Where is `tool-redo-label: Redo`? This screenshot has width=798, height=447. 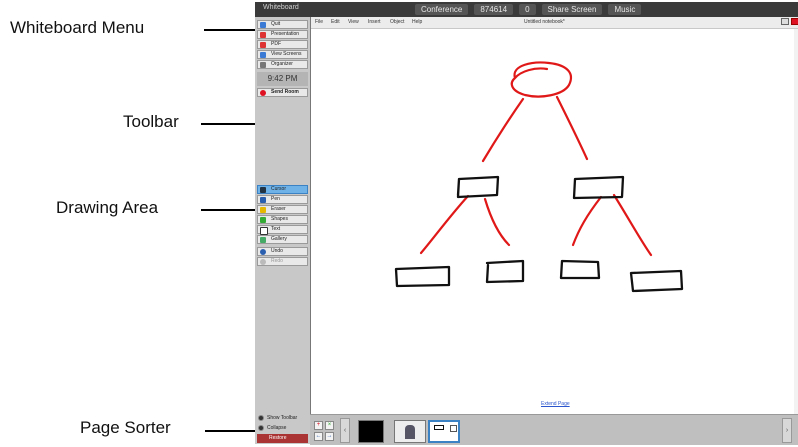 tool-redo-label: Redo is located at coordinates (277, 261).